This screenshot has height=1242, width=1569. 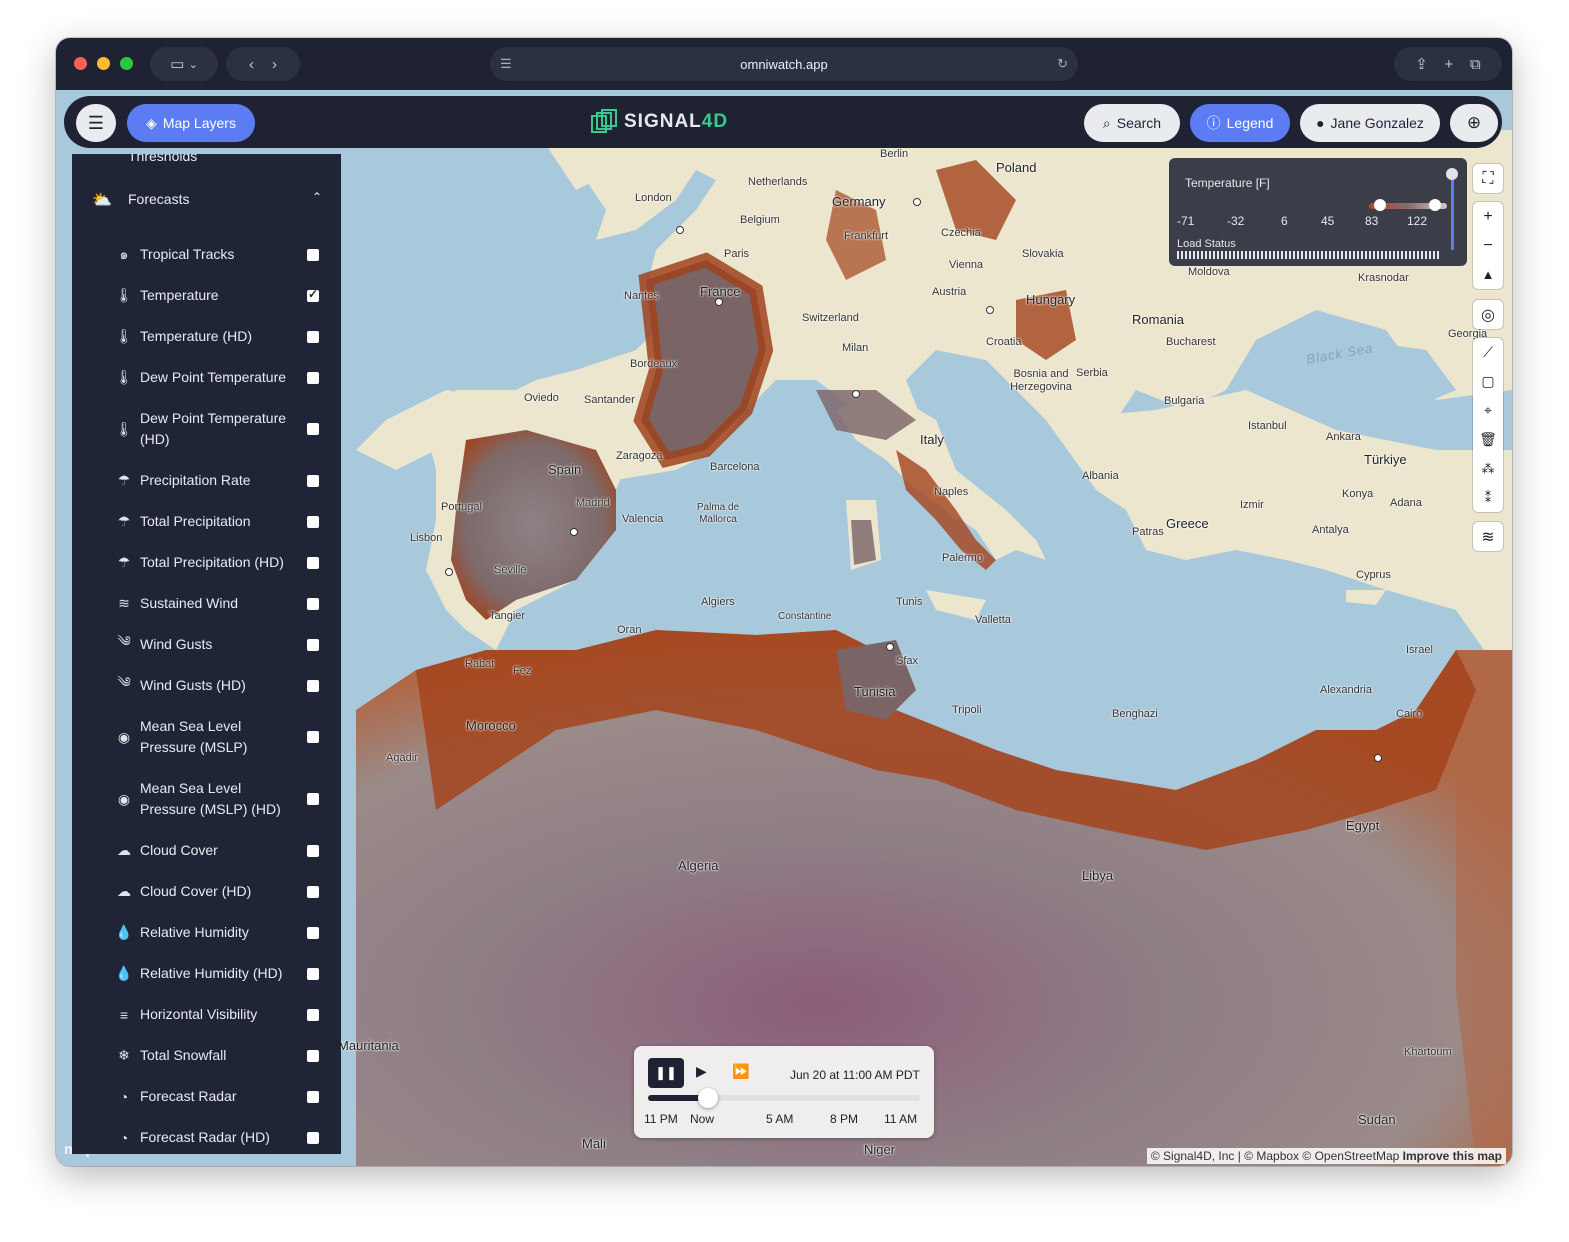 I want to click on load-status-bar, so click(x=1308, y=255).